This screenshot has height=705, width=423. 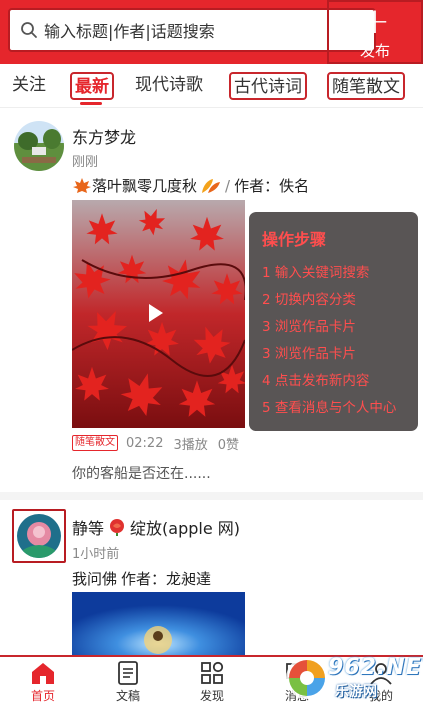 I want to click on post-author-label: 作者：佚名, so click(x=272, y=186).